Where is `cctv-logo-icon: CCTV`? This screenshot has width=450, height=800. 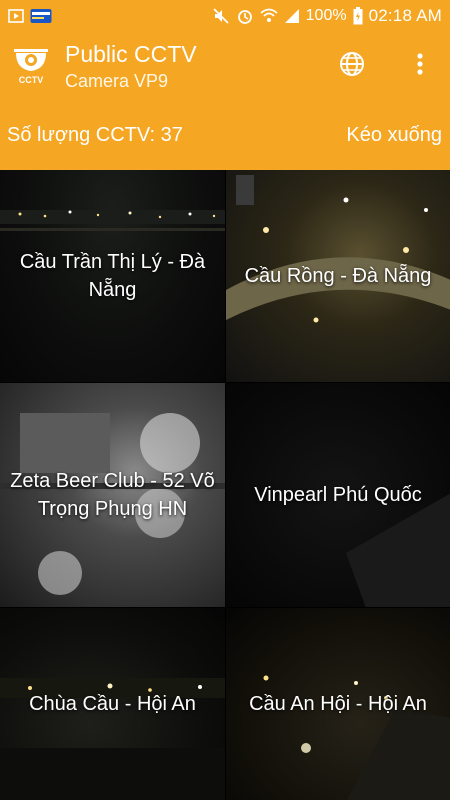 cctv-logo-icon: CCTV is located at coordinates (31, 66).